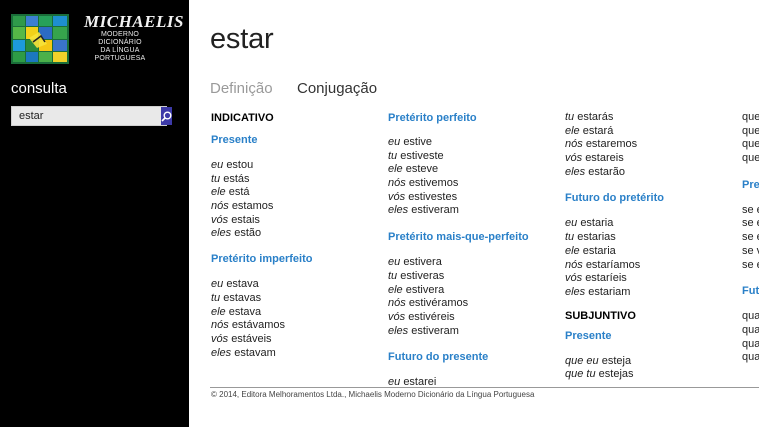  I want to click on brand-line: MODERNO, so click(120, 34).